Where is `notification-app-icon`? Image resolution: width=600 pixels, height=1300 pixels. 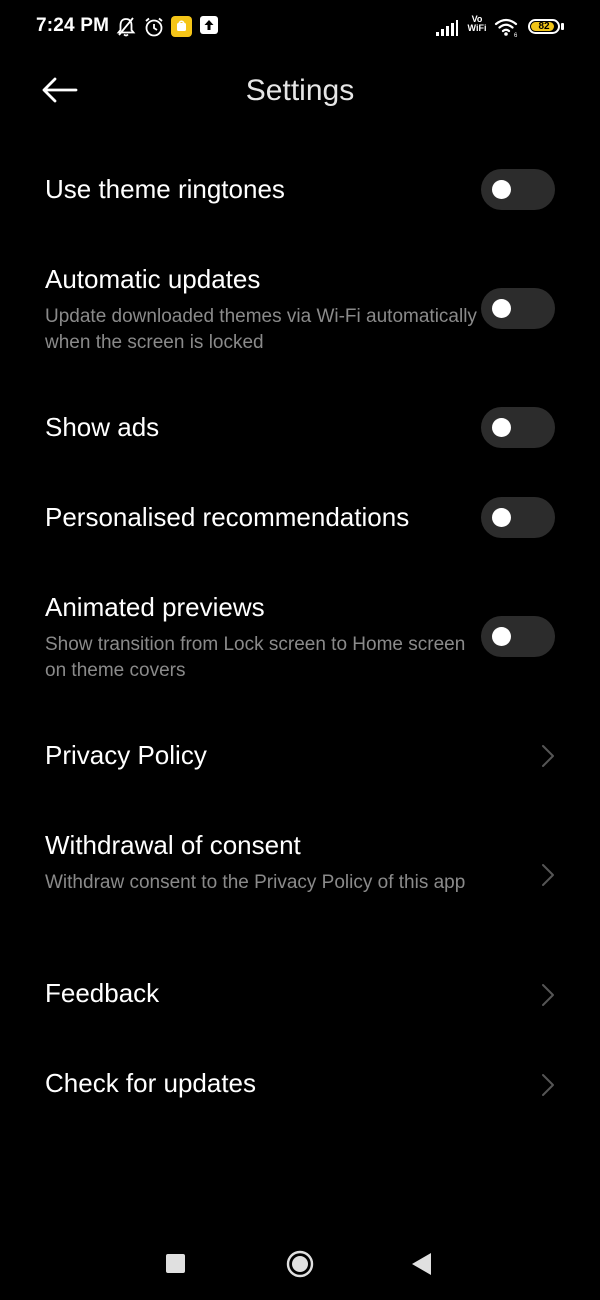 notification-app-icon is located at coordinates (181, 26).